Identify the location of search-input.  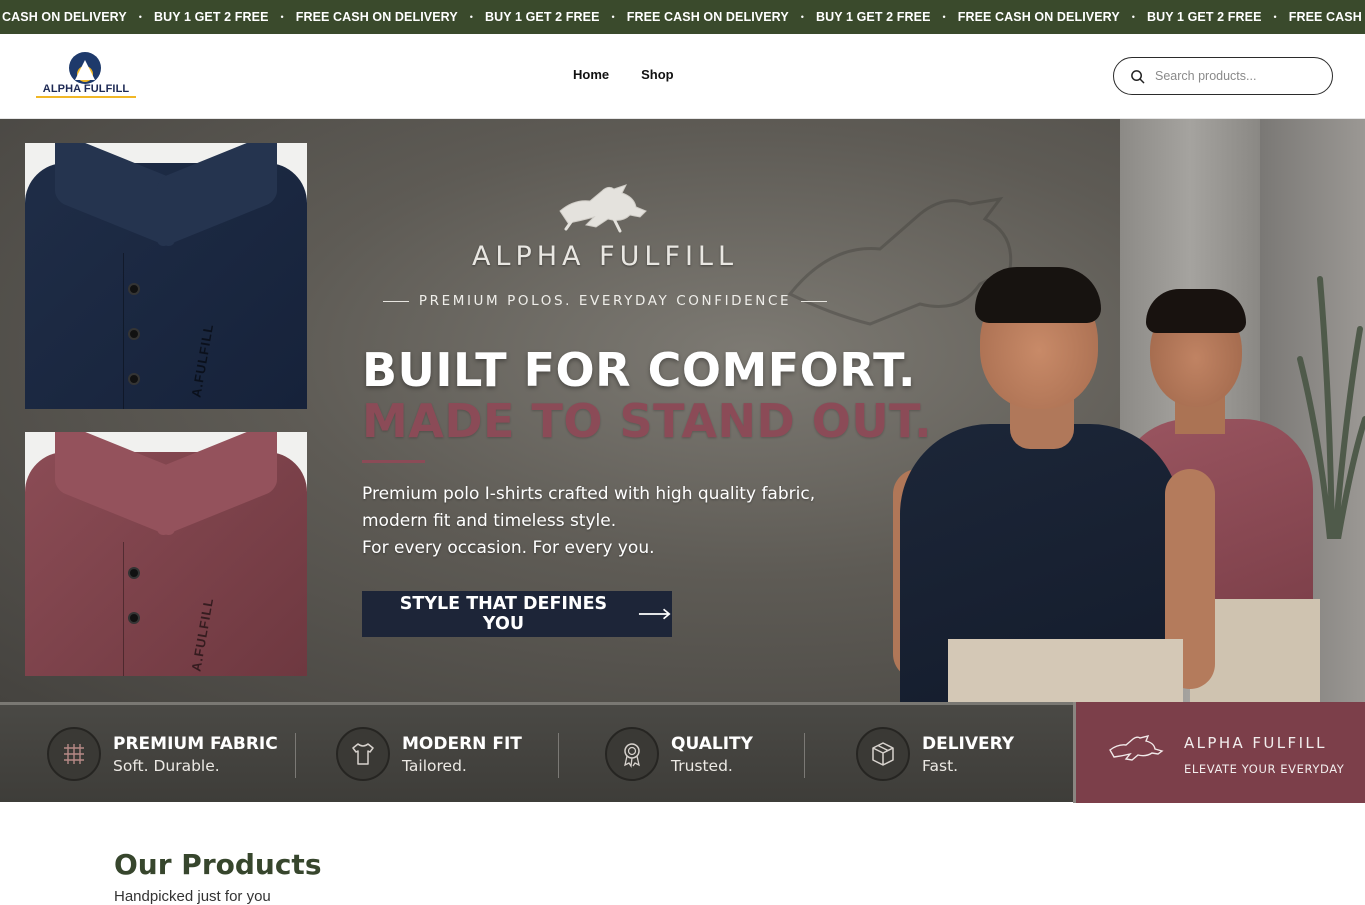
(1235, 76).